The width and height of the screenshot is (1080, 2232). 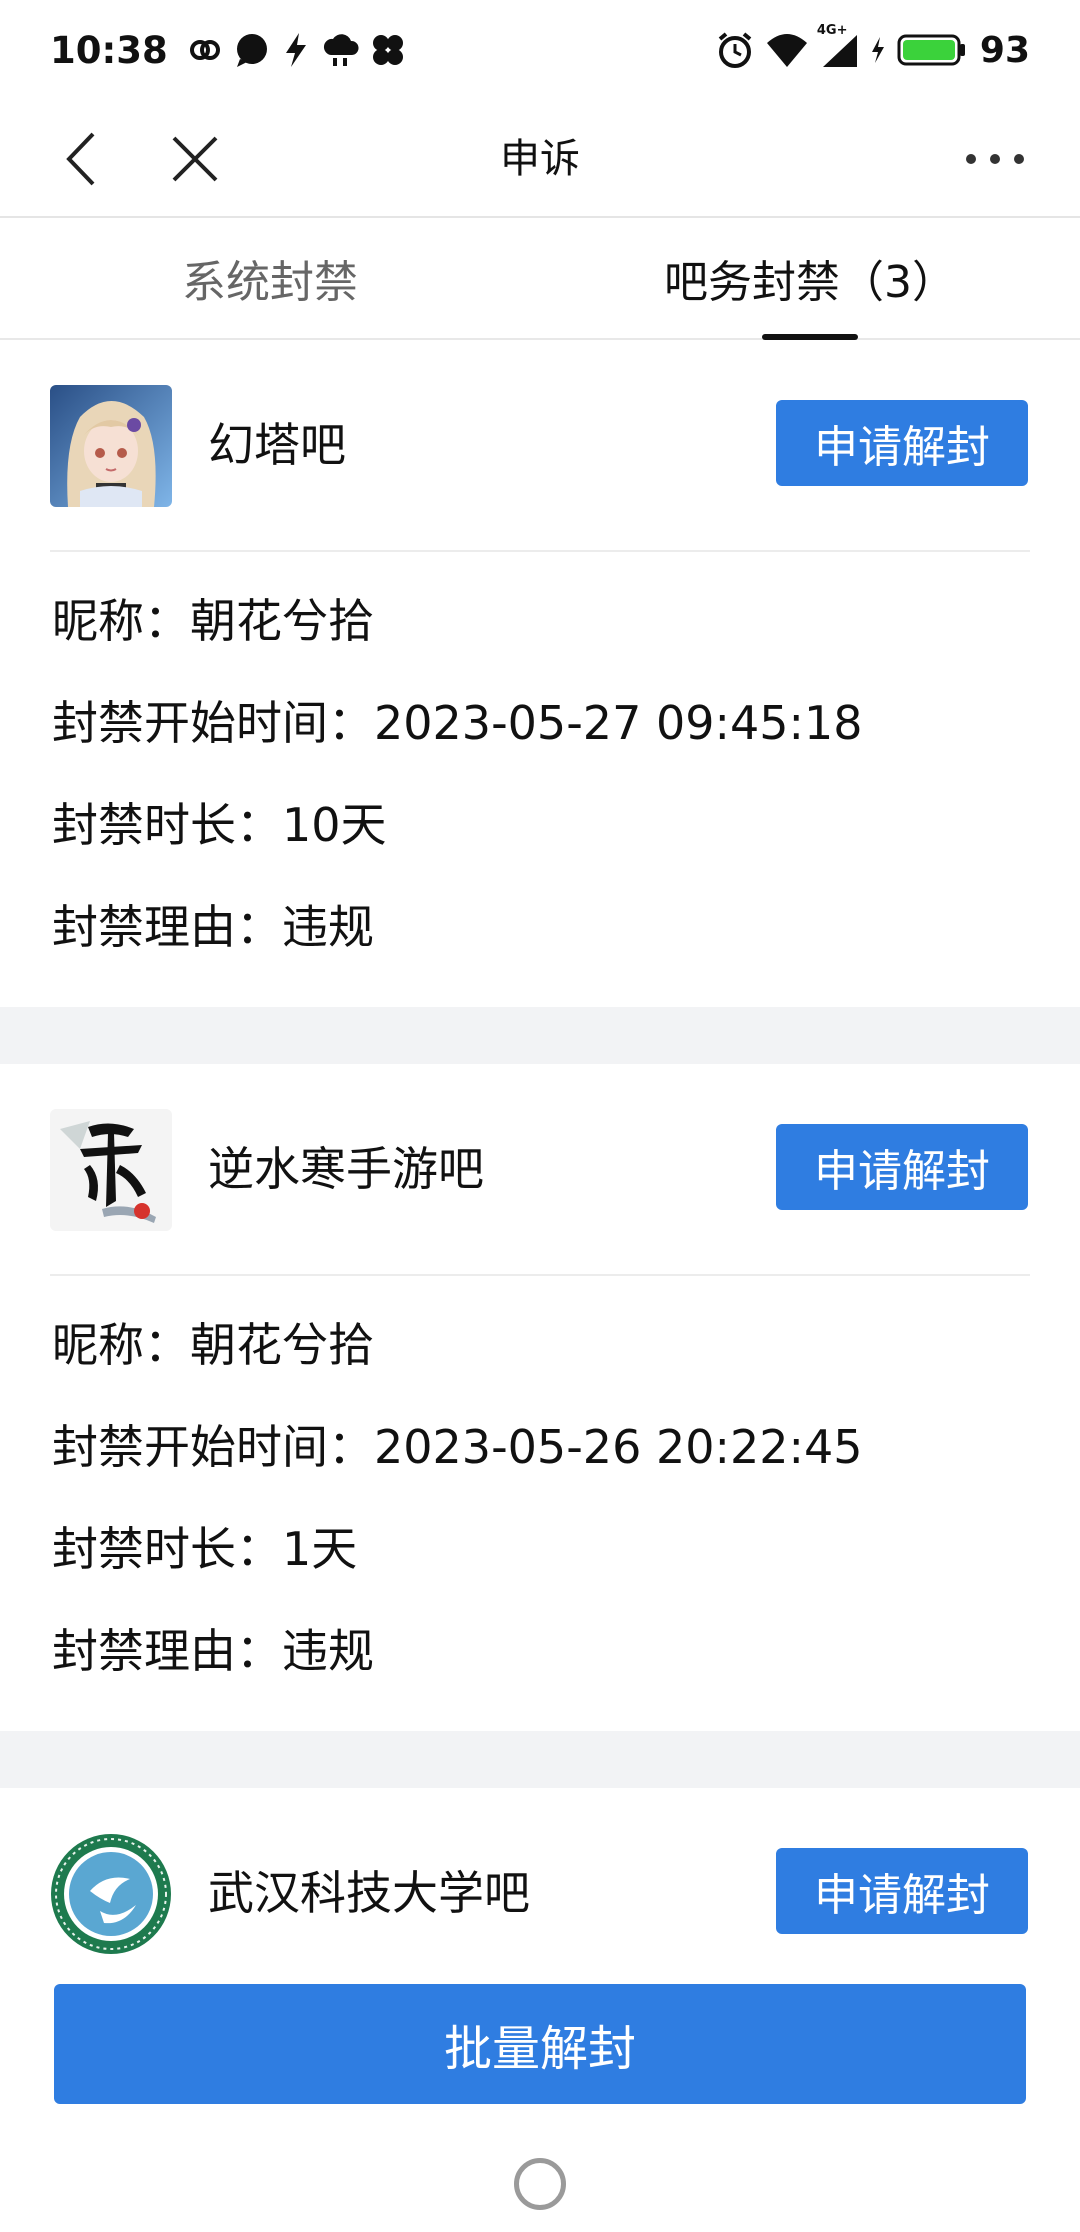 What do you see at coordinates (878, 50) in the screenshot?
I see `charging-icon` at bounding box center [878, 50].